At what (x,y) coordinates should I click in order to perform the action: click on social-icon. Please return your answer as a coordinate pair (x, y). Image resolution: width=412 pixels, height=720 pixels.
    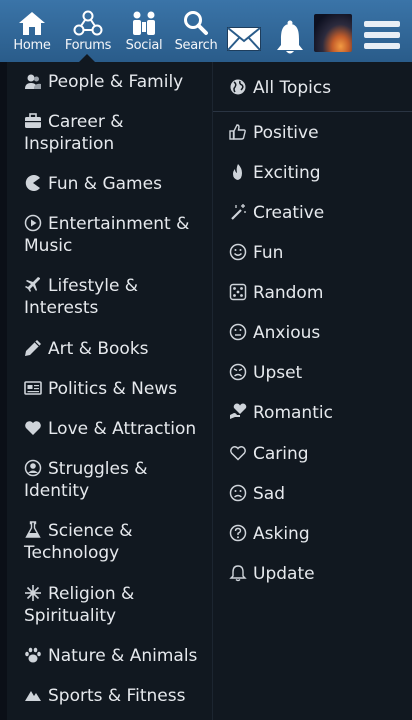
    Looking at the image, I should click on (144, 23).